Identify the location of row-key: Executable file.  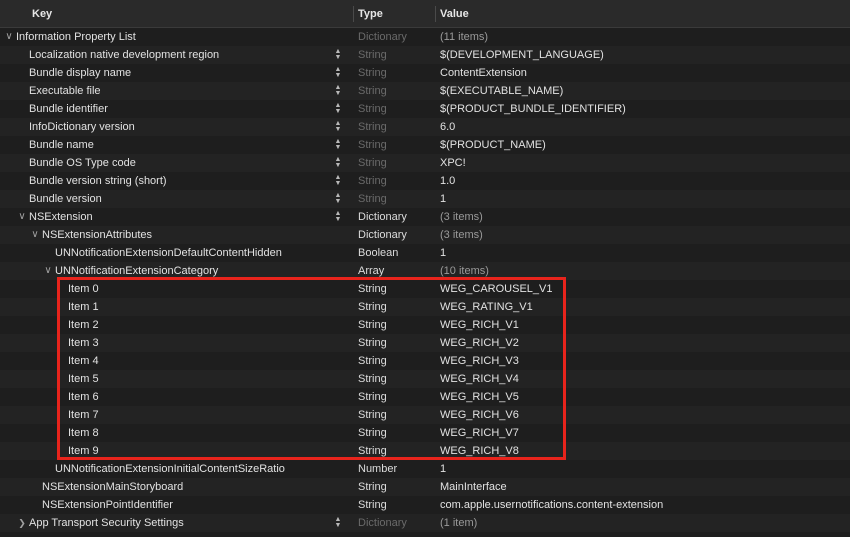
(65, 91).